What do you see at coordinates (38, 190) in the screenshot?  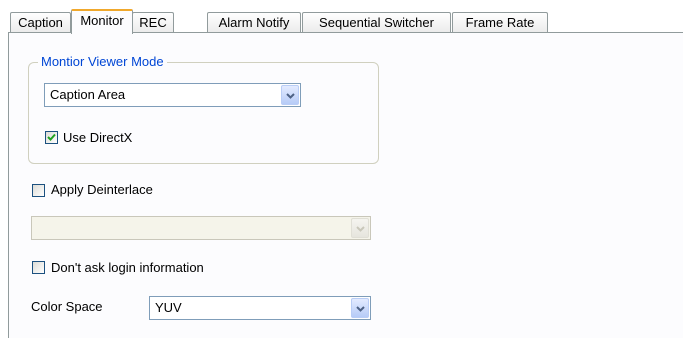 I see `apply-deinterlace-checkbox` at bounding box center [38, 190].